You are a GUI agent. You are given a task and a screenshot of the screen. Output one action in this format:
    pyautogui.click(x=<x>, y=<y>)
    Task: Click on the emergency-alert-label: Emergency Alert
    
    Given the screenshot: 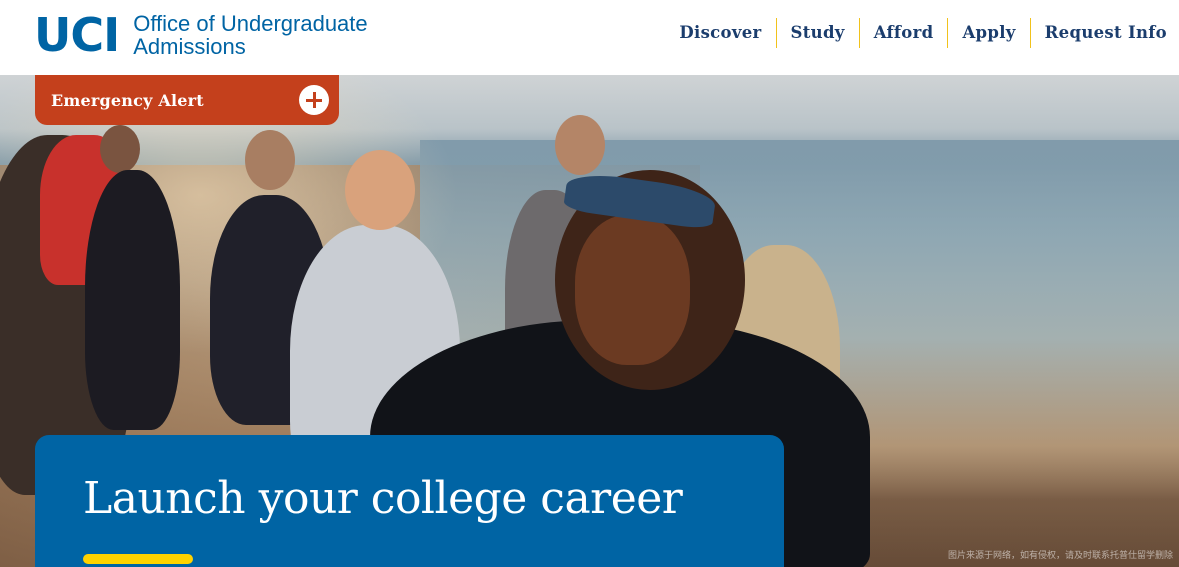 What is the action you would take?
    pyautogui.click(x=127, y=100)
    